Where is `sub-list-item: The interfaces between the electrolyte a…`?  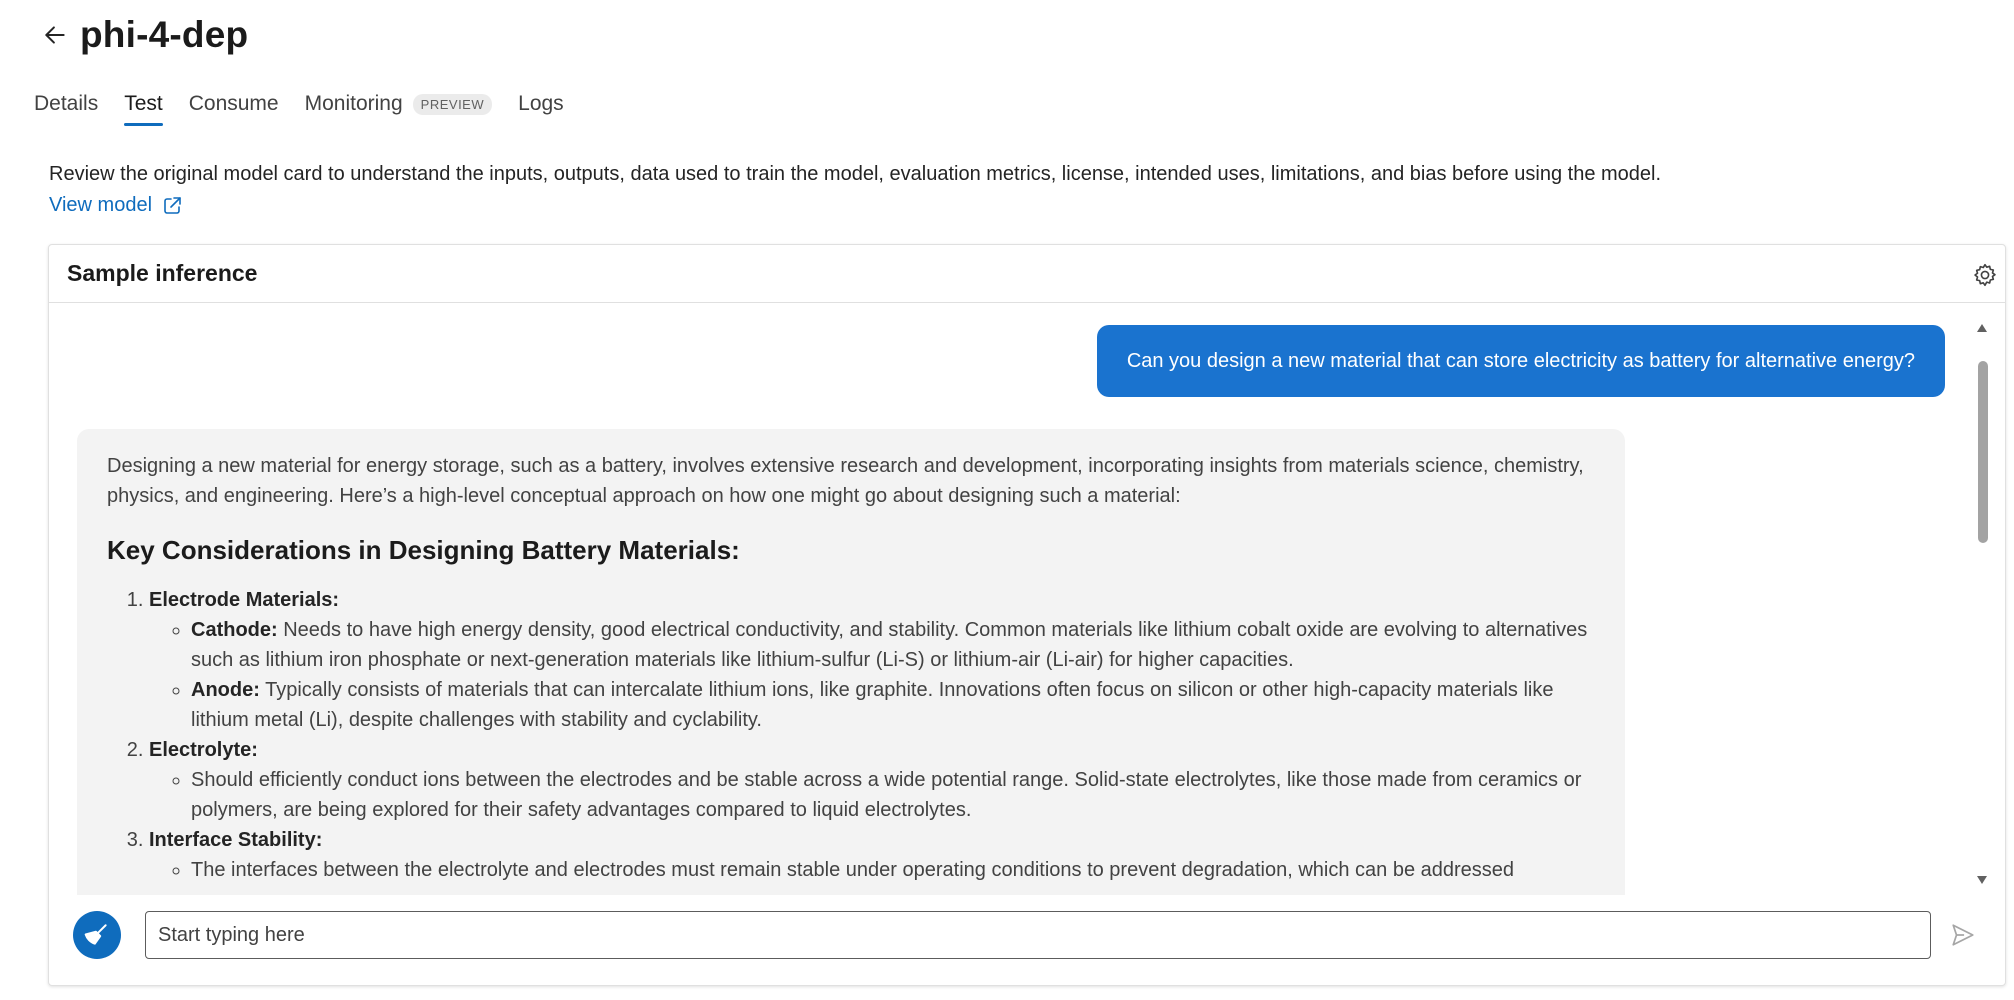 sub-list-item: The interfaces between the electrolyte a… is located at coordinates (893, 870).